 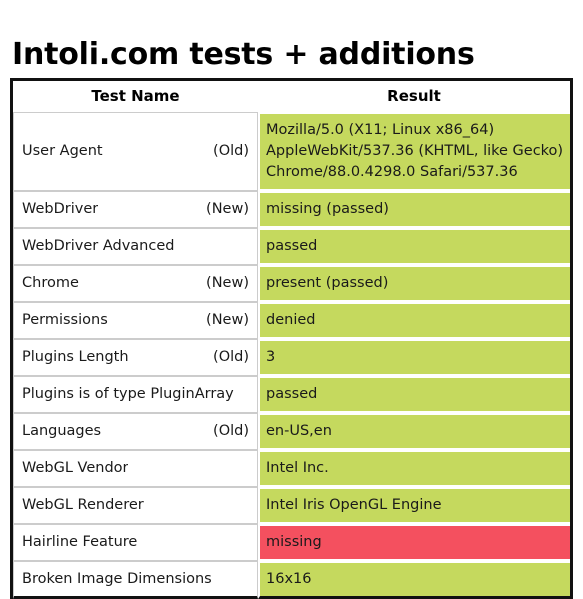 I want to click on test-name-label: Broken Image Dimensions, so click(x=117, y=578).